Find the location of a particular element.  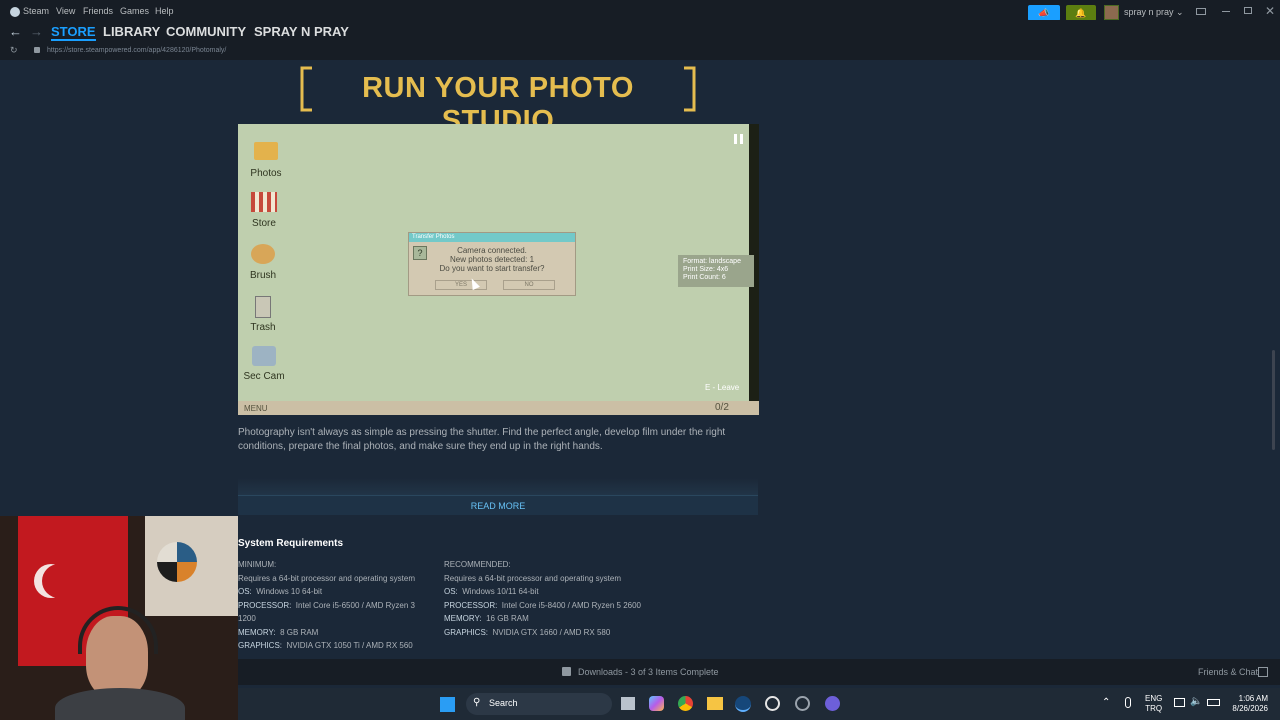

megaphone-icon: 📣 is located at coordinates (1044, 12).